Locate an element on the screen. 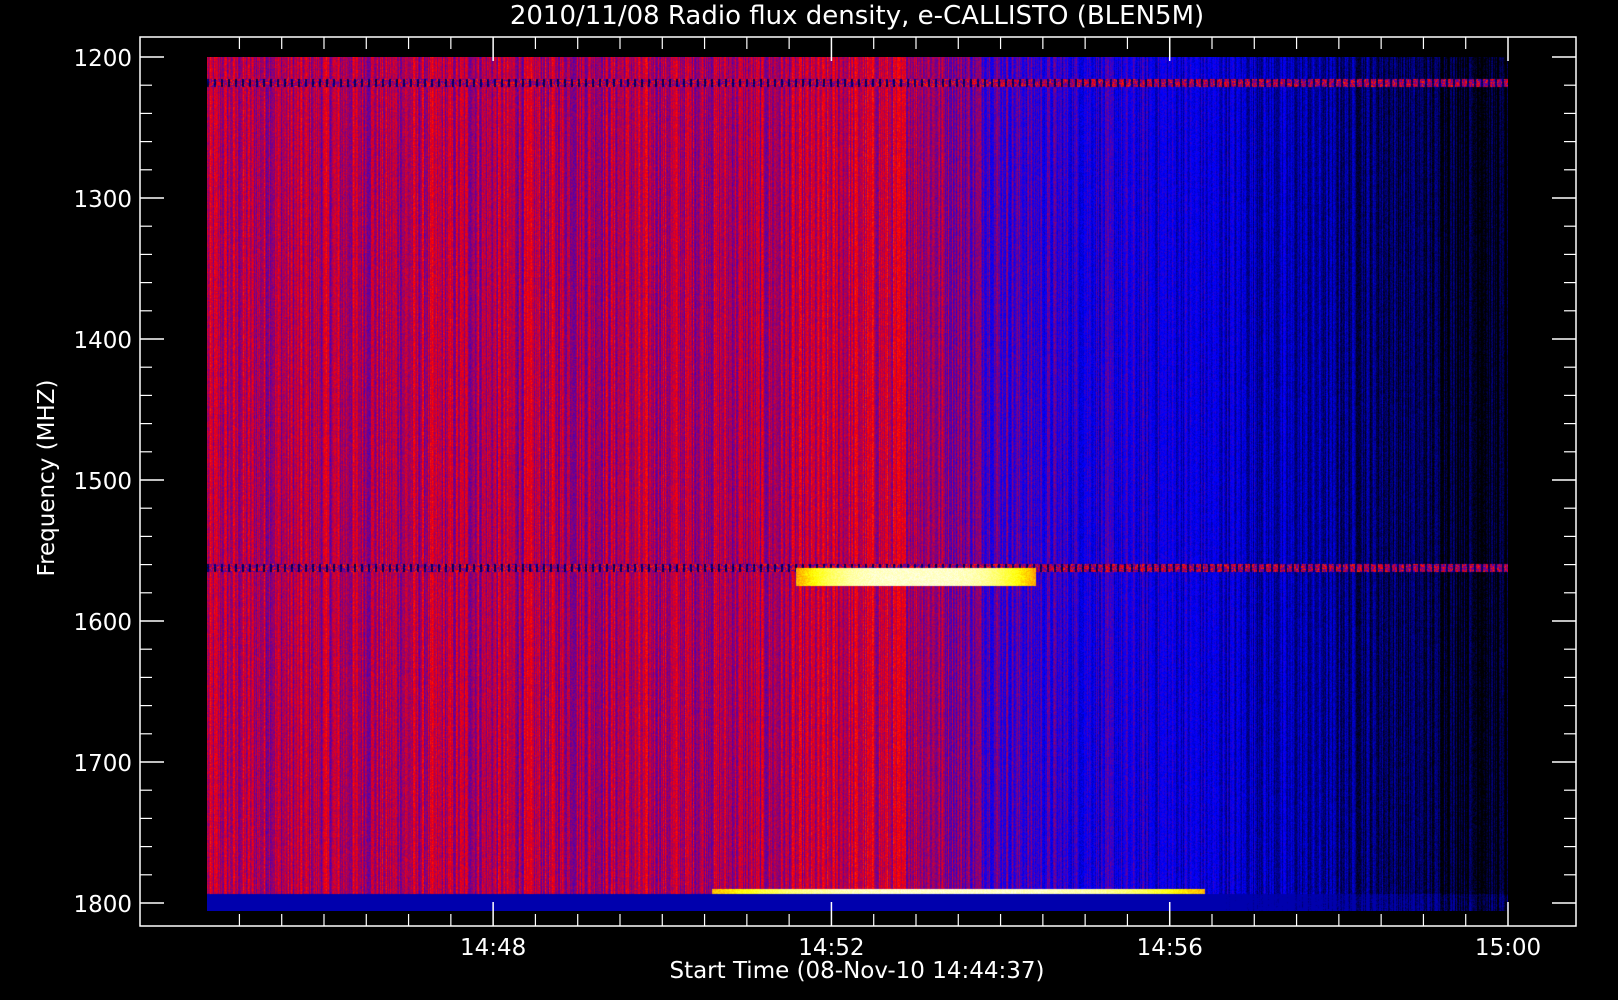 The width and height of the screenshot is (1618, 1000). y-tick-label: 1600 is located at coordinates (102, 623).